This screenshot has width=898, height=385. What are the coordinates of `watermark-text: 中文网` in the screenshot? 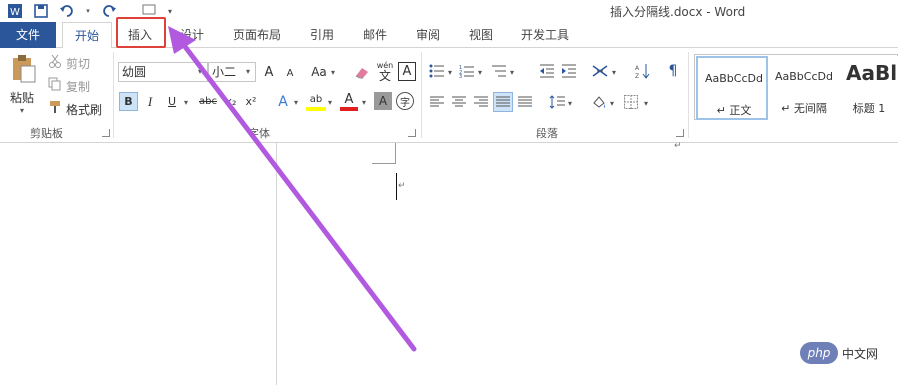 It's located at (860, 353).